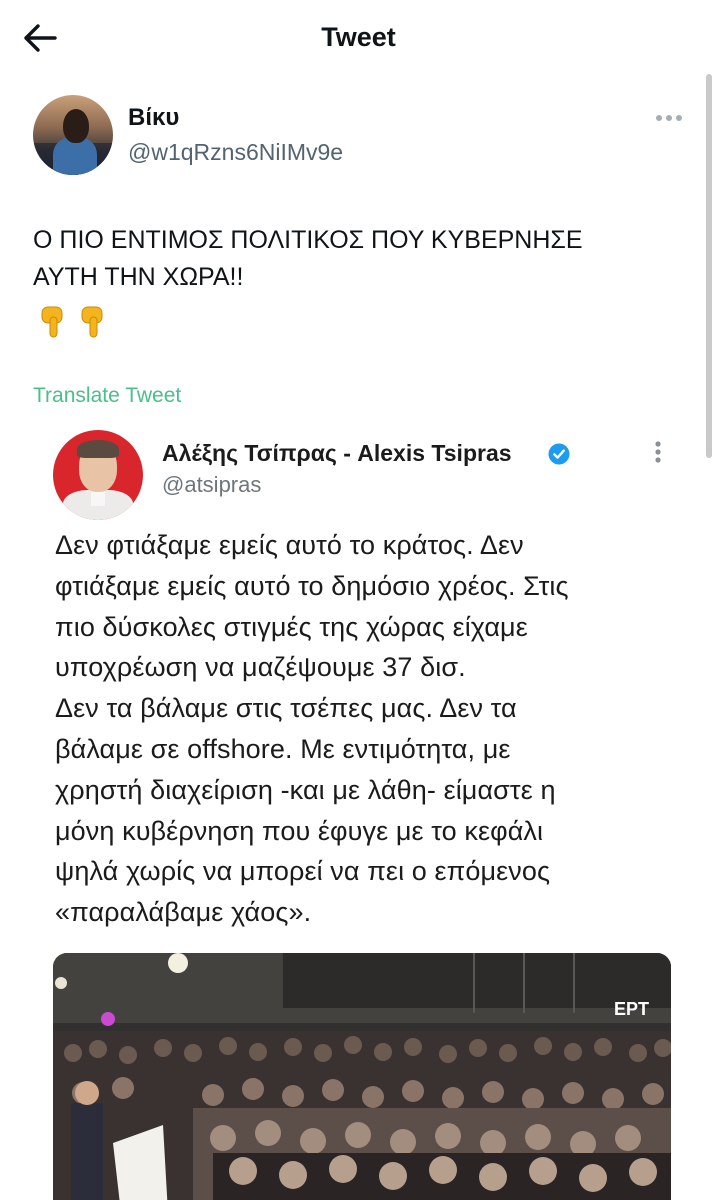 This screenshot has width=717, height=1200. What do you see at coordinates (308, 240) in the screenshot?
I see `tweet-text-line: Ο ΠΙΟ ΕΝΤΙΜΟΣ ΠΟΛΙΤΙΚΟΣ ΠΟΥ ΚΥΒΕΡΝΗΣΕ` at bounding box center [308, 240].